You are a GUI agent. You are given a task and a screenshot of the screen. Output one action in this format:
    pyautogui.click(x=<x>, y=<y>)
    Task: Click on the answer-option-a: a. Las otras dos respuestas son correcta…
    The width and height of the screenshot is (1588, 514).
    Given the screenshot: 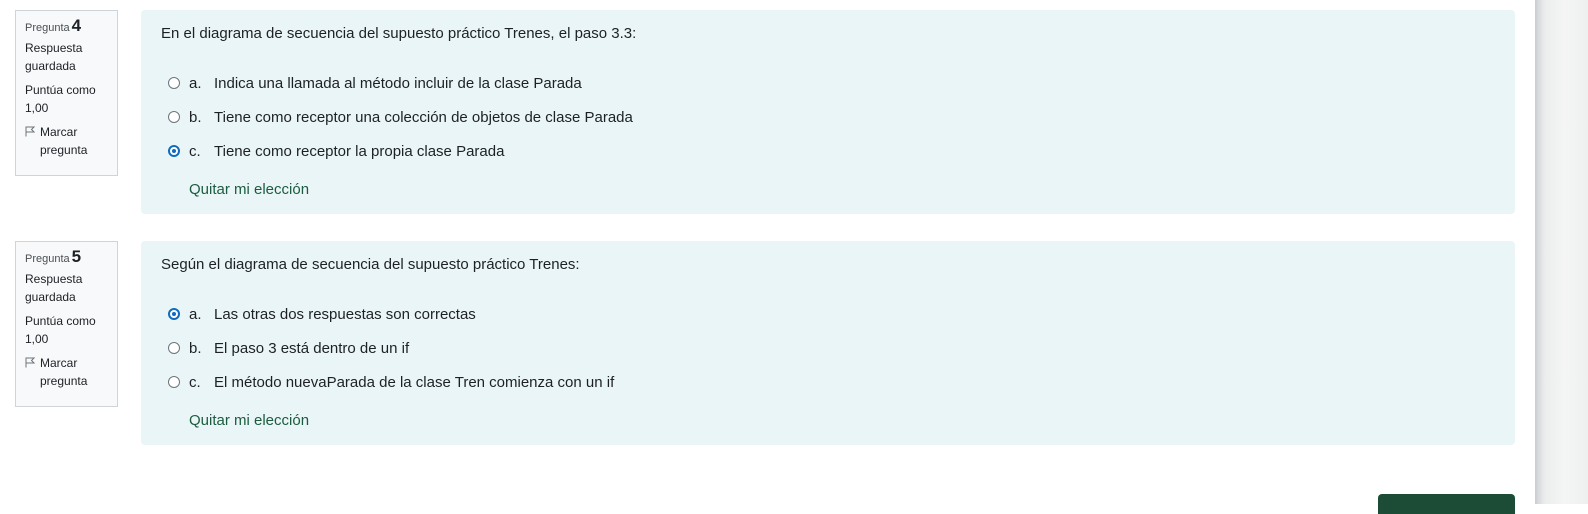 What is the action you would take?
    pyautogui.click(x=831, y=314)
    